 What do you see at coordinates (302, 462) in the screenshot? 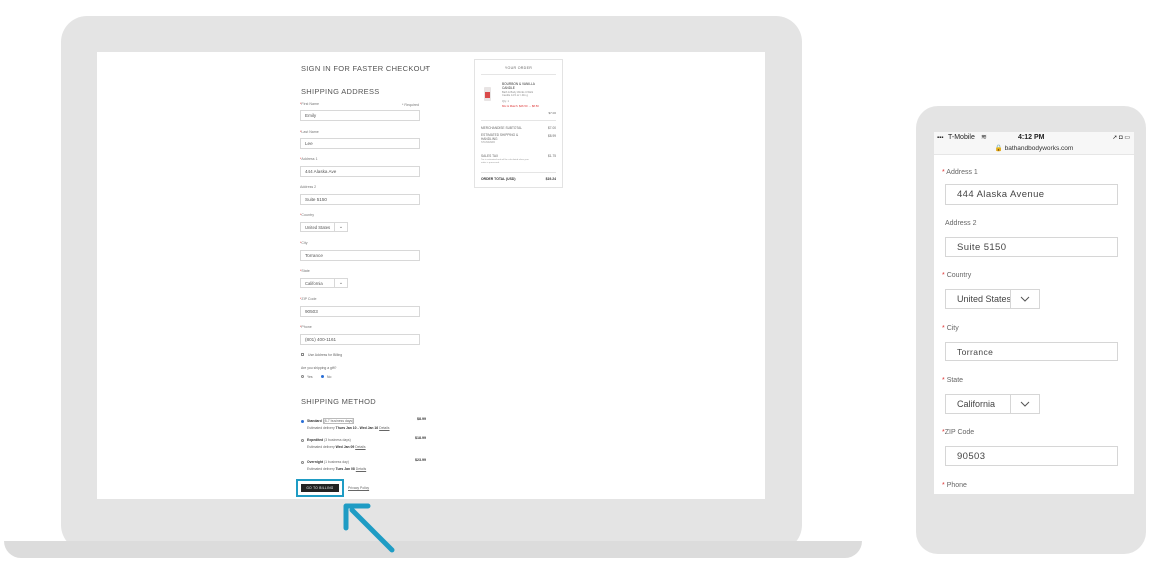
I see `overnight-radio` at bounding box center [302, 462].